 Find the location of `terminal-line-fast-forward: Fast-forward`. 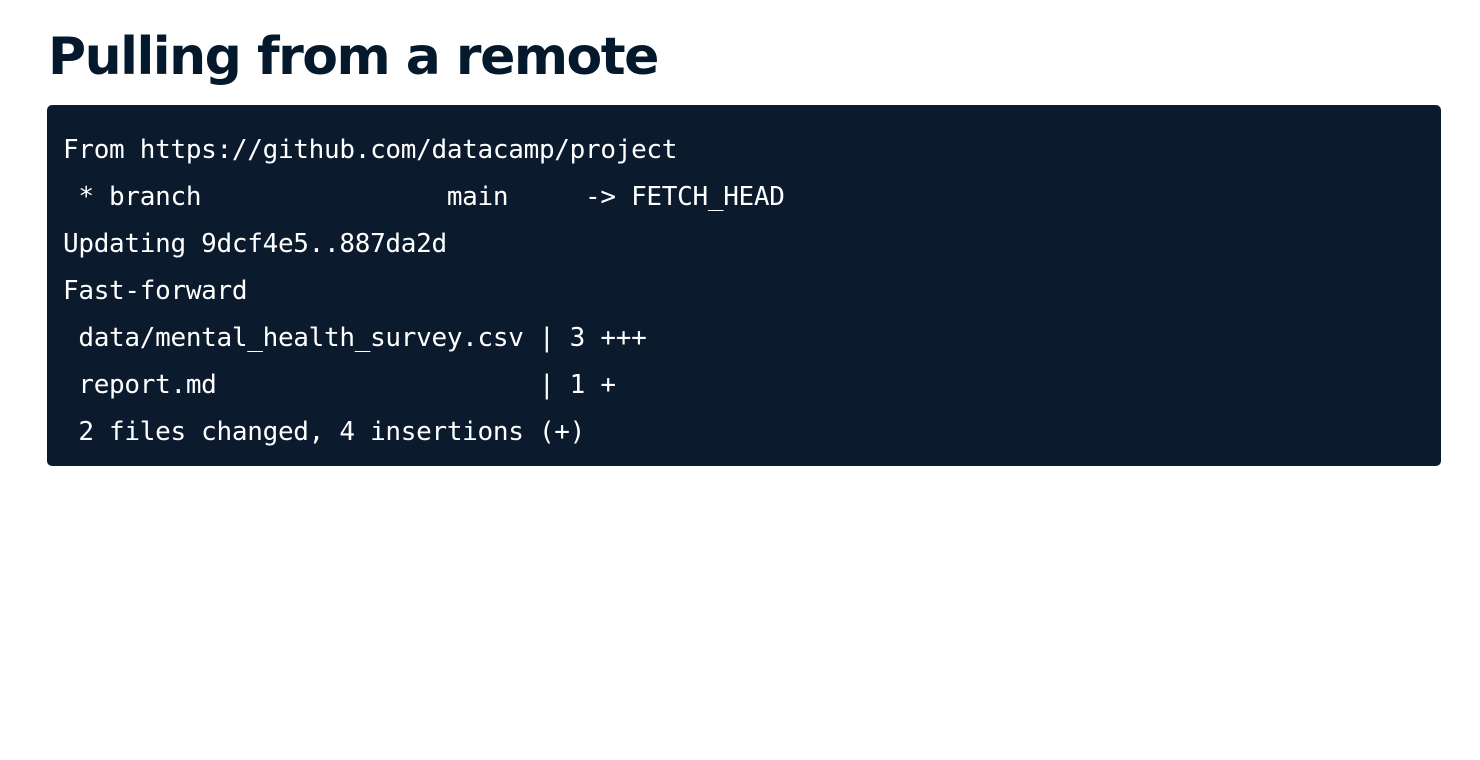

terminal-line-fast-forward: Fast-forward is located at coordinates (155, 291).